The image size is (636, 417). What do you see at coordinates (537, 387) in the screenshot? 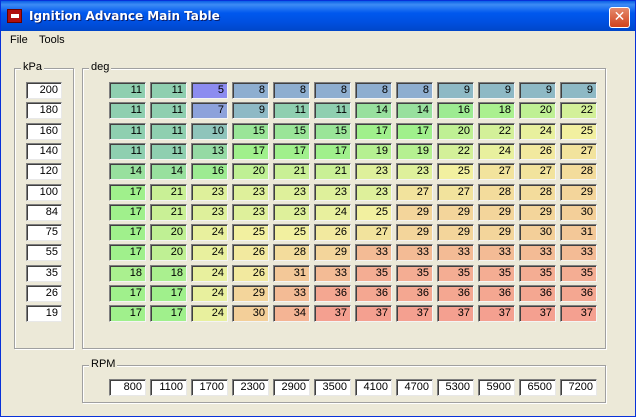
I see `rpm-value-field: 6500` at bounding box center [537, 387].